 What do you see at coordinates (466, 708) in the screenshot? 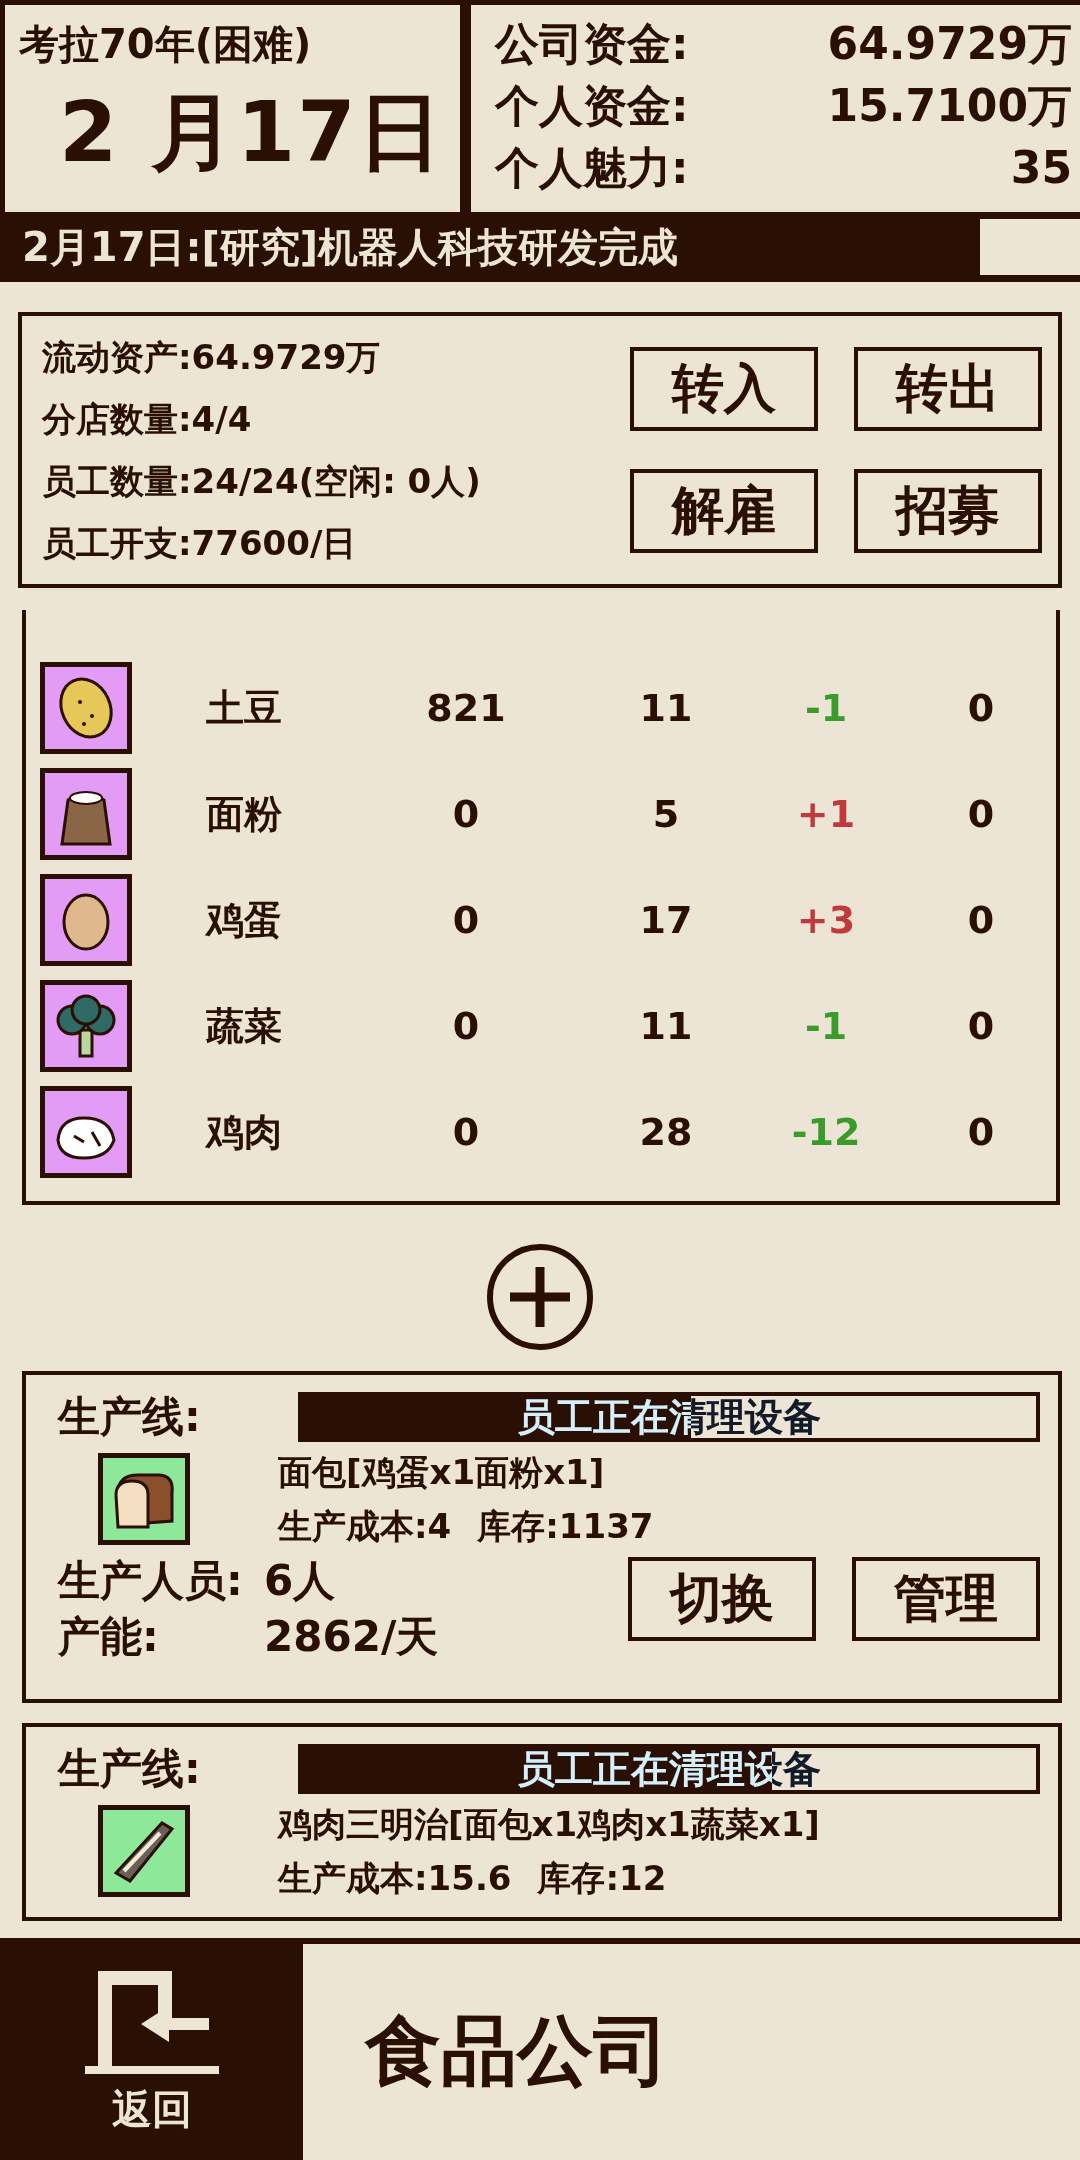
I see `stock-cell: 821` at bounding box center [466, 708].